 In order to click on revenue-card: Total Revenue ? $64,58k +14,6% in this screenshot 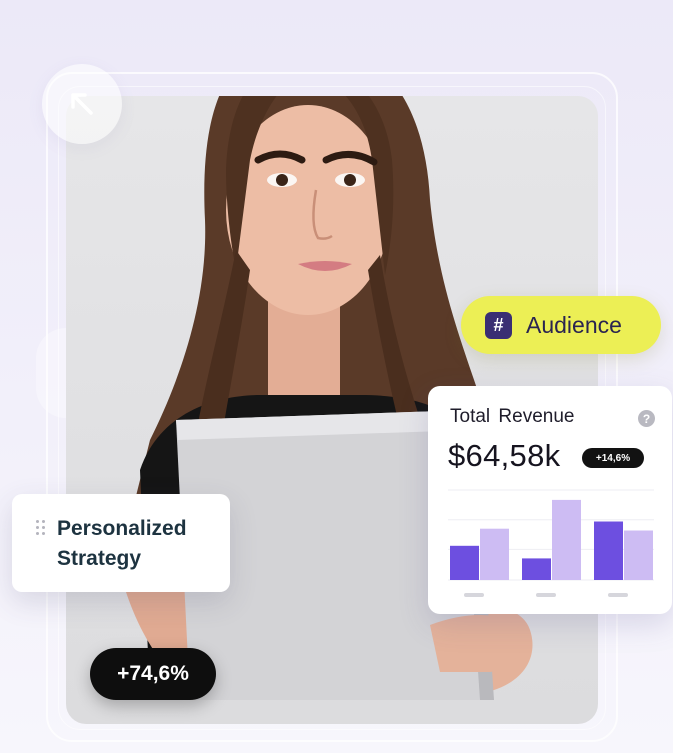, I will do `click(550, 500)`.